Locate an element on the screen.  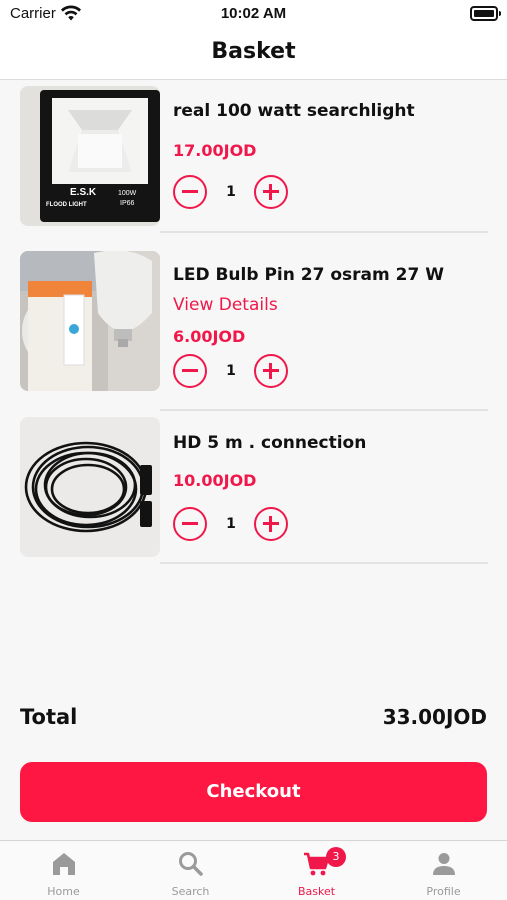
tab-label: Profile is located at coordinates (443, 891).